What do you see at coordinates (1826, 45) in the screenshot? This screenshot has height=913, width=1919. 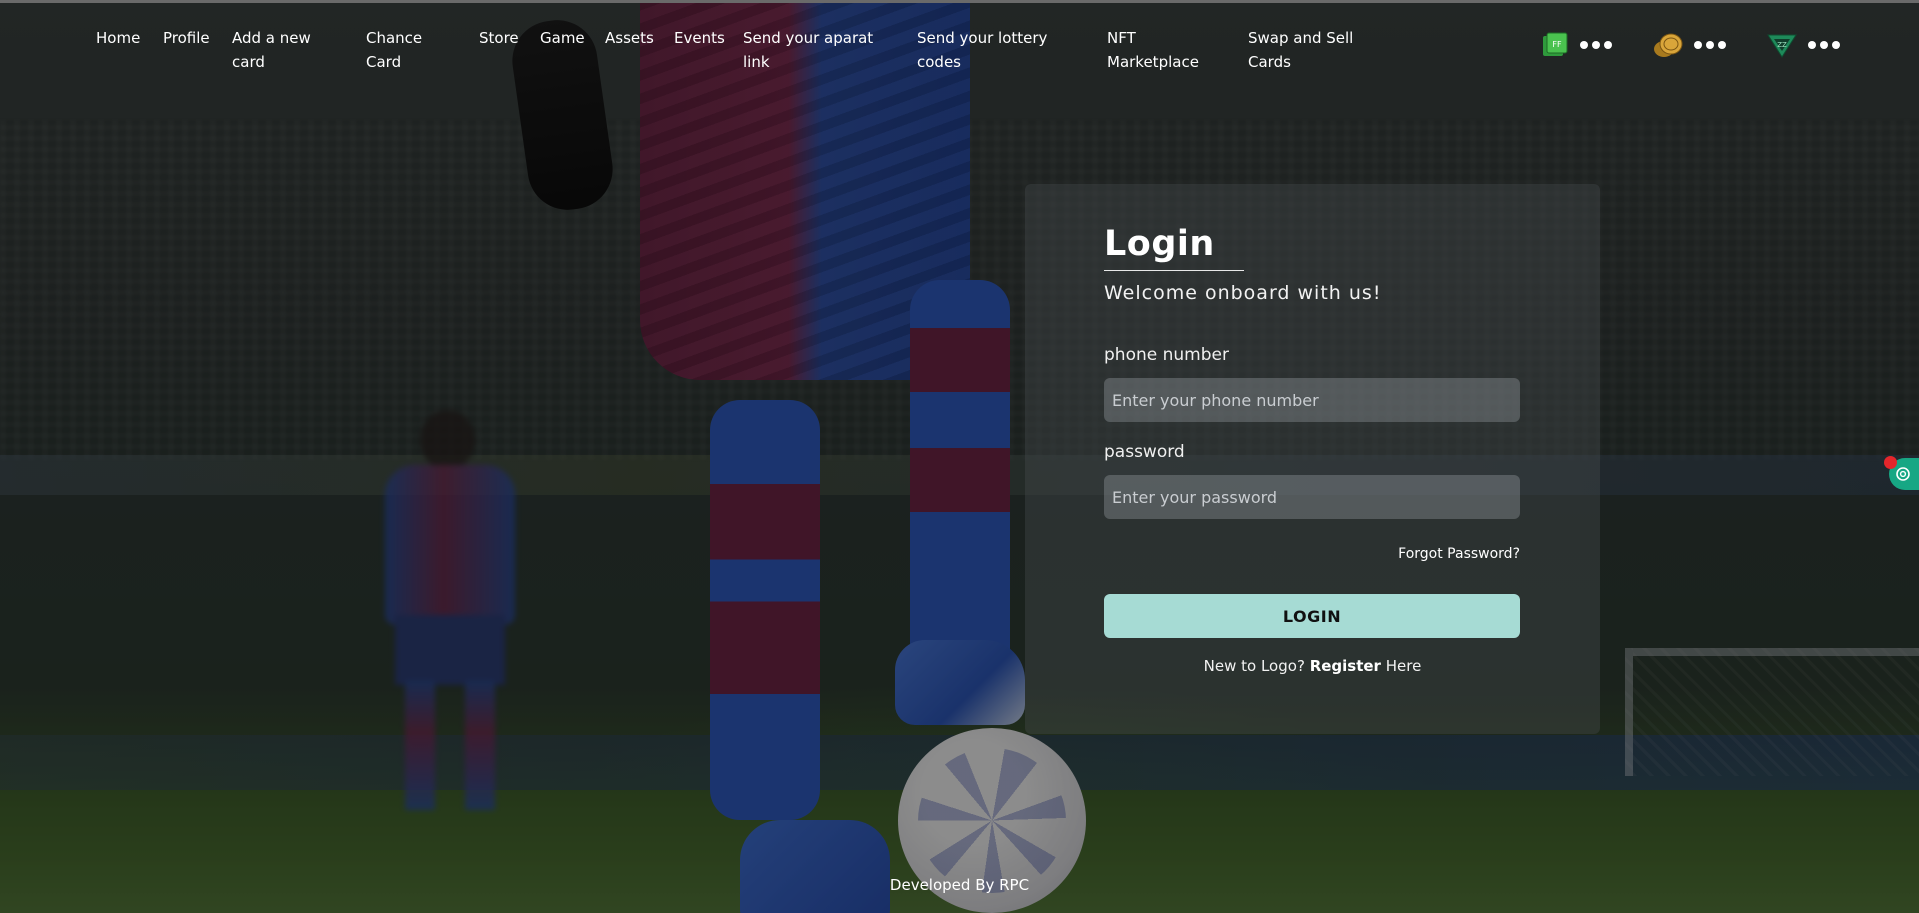 I see `token-balance-value` at bounding box center [1826, 45].